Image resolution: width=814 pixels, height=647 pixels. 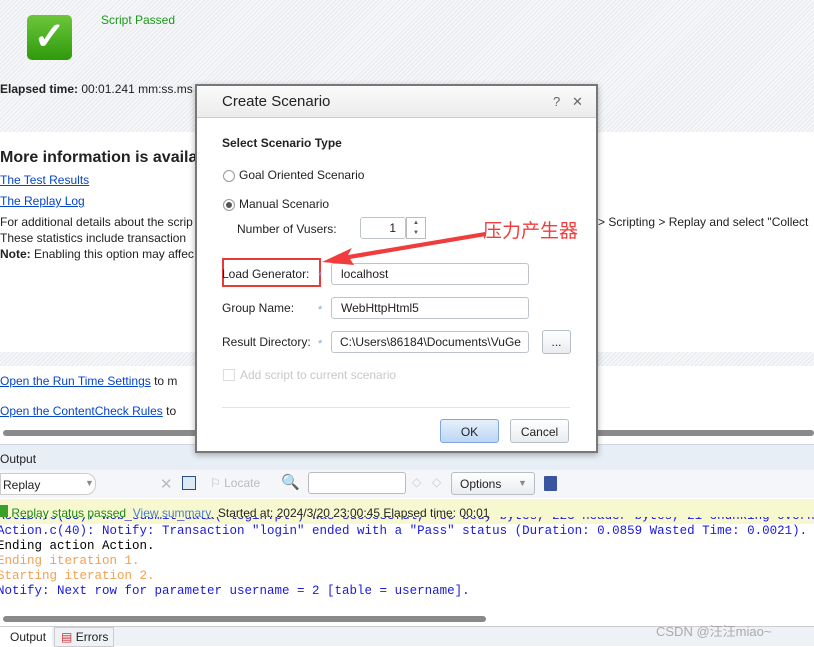 What do you see at coordinates (244, 619) in the screenshot?
I see `log-scrollbar` at bounding box center [244, 619].